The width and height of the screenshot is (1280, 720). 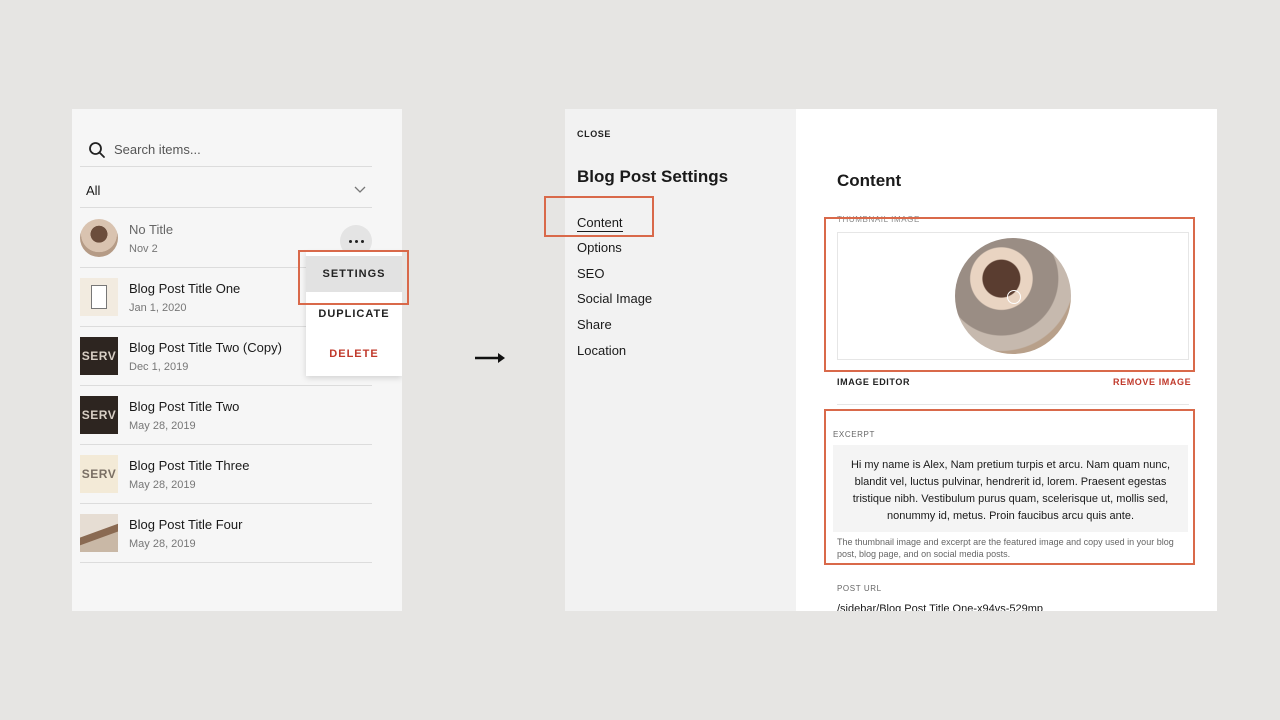 What do you see at coordinates (93, 190) in the screenshot?
I see `filter-label: All` at bounding box center [93, 190].